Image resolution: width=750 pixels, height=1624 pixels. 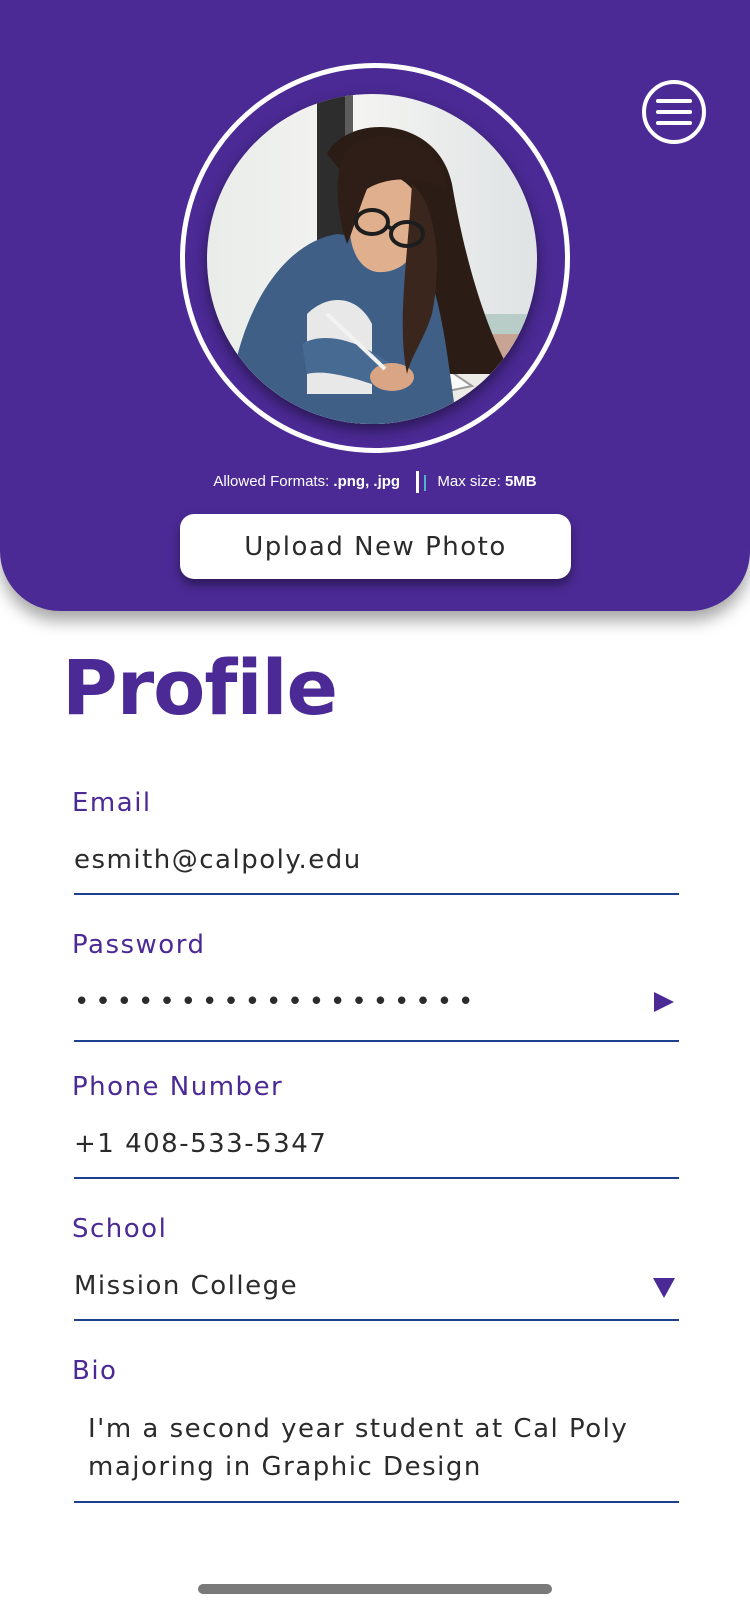 What do you see at coordinates (178, 1087) in the screenshot?
I see `phone-label: Phone Number` at bounding box center [178, 1087].